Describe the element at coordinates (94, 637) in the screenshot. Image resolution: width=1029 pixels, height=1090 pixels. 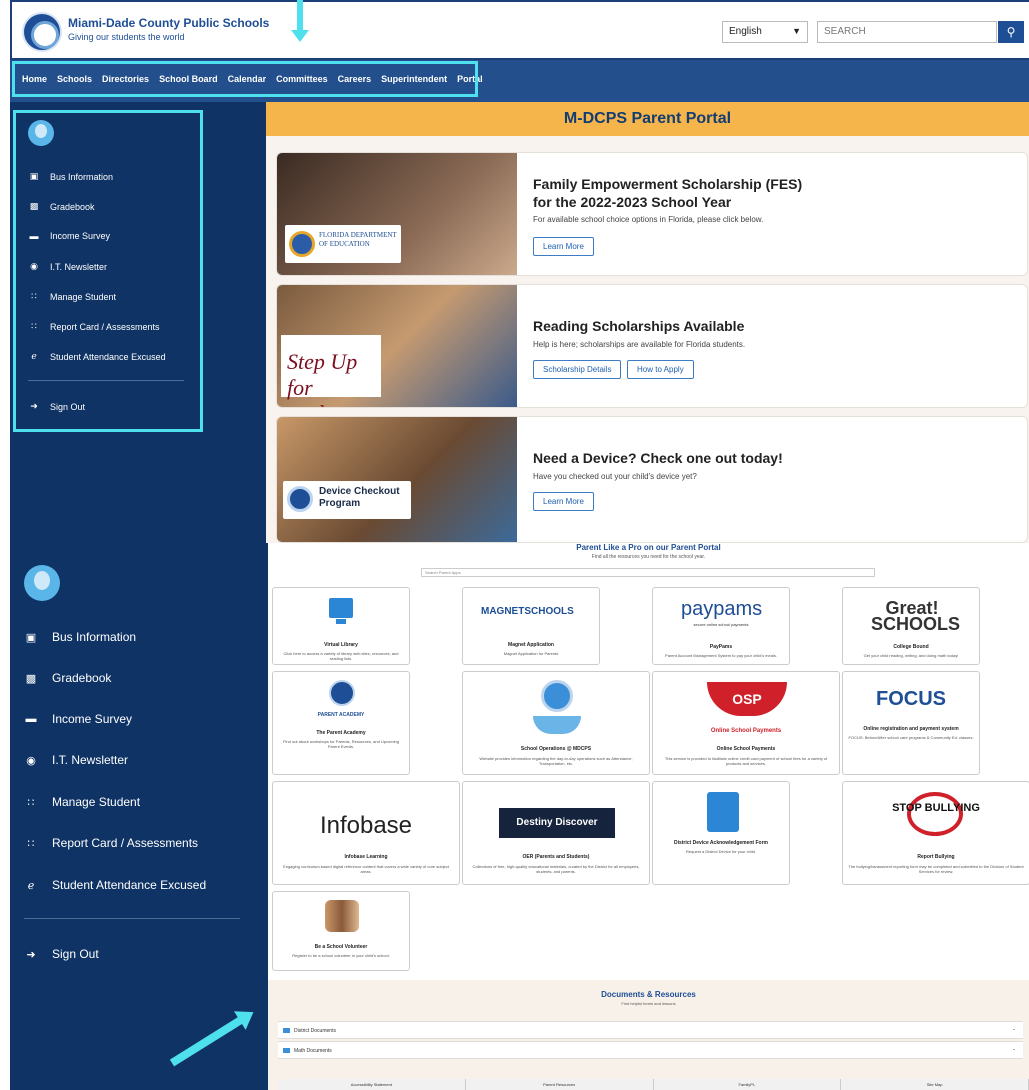
I see `sidebar-item-label: Bus Information` at that location.